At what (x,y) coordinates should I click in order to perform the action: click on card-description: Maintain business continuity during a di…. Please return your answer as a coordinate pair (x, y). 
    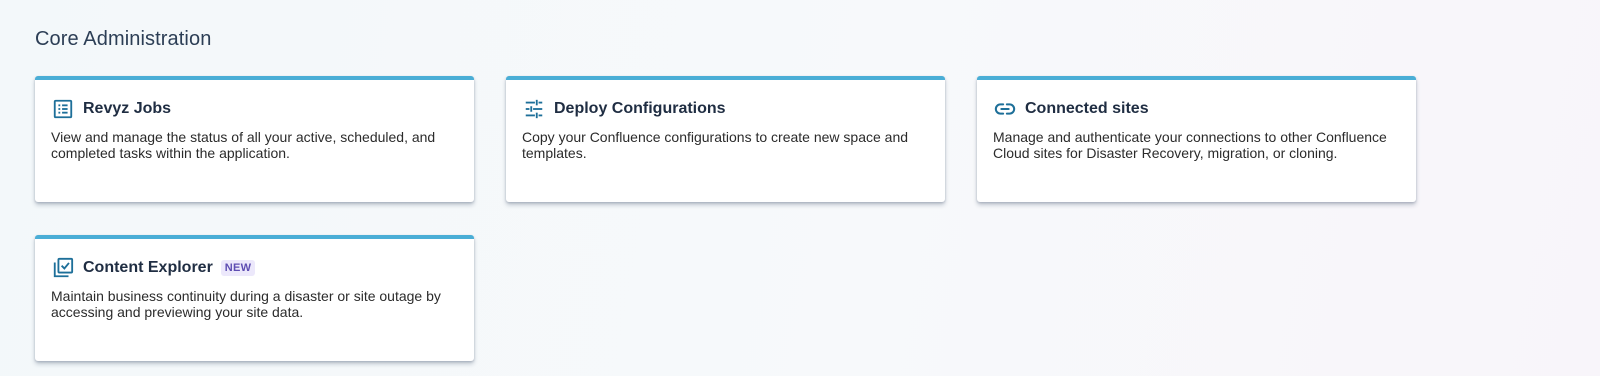
    Looking at the image, I should click on (246, 304).